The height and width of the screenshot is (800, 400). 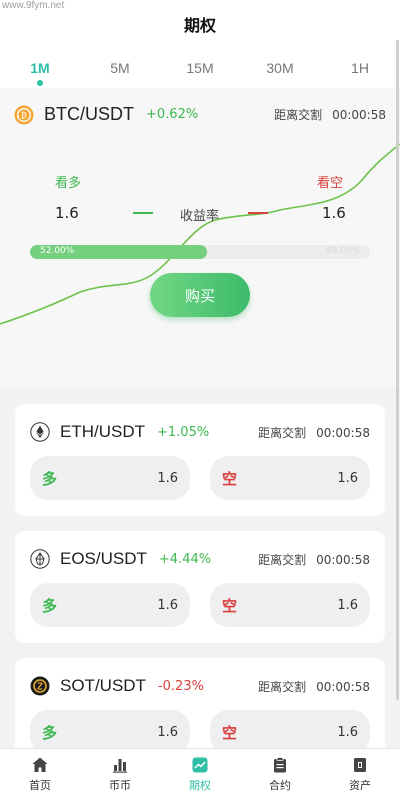 I want to click on price-change: +1.05%, so click(x=183, y=432).